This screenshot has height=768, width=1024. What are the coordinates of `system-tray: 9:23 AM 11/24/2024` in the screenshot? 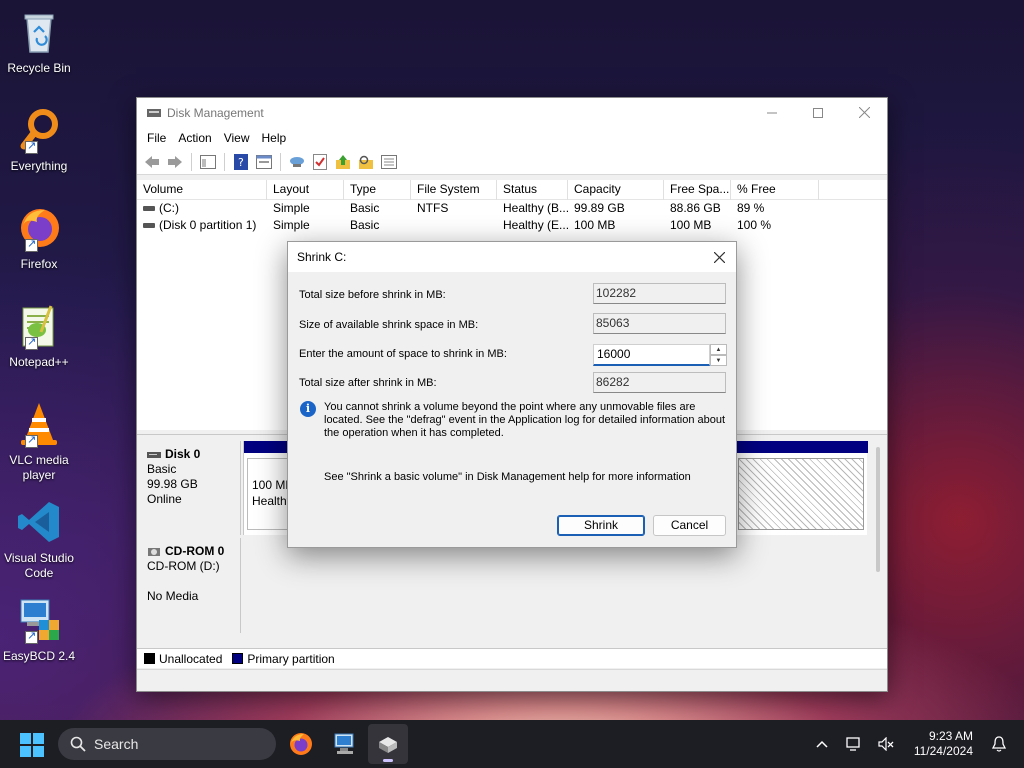 It's located at (915, 744).